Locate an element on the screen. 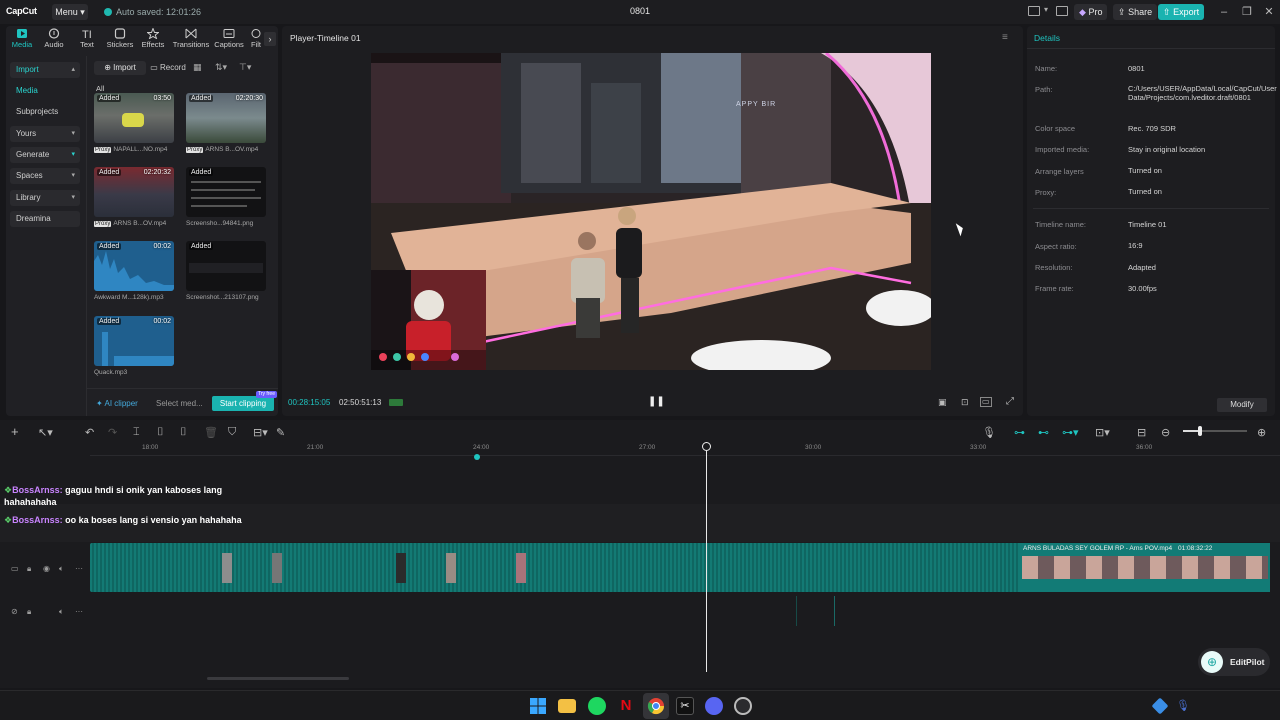 This screenshot has height=720, width=1280. import-button: ⊕ Import is located at coordinates (120, 68).